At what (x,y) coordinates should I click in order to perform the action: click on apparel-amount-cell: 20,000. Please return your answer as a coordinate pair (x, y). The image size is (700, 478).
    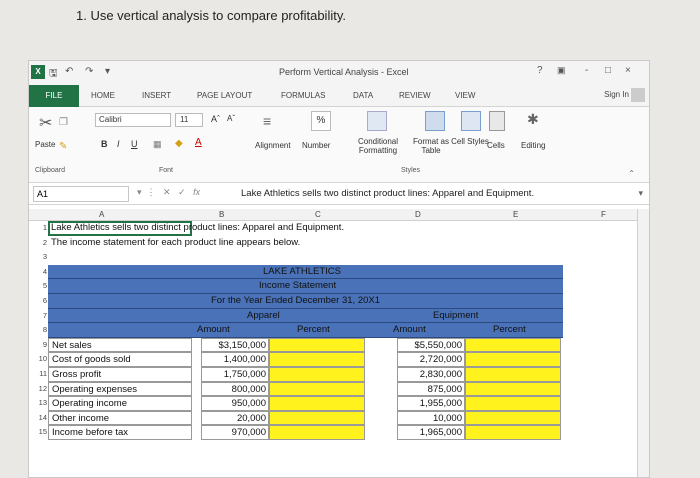
    Looking at the image, I should click on (235, 418).